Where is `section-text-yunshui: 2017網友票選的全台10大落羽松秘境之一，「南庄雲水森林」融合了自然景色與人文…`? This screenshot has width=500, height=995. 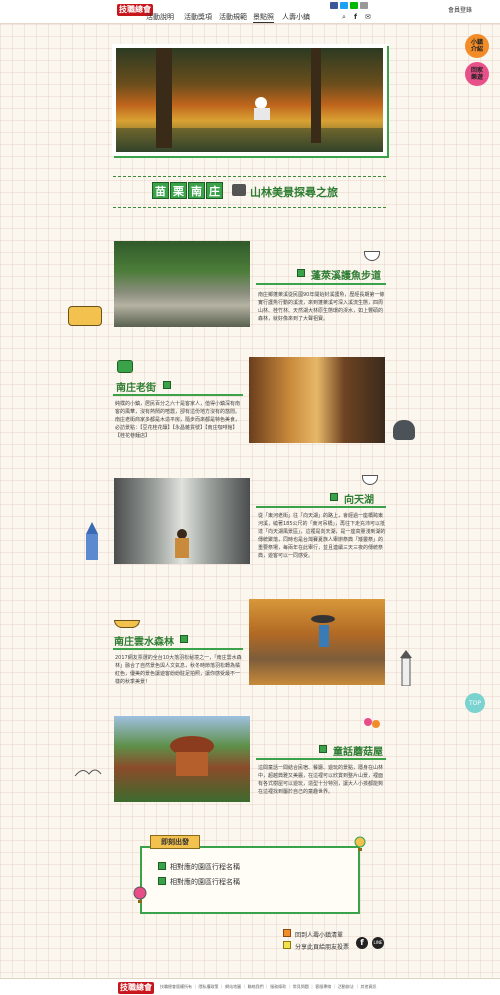 section-text-yunshui: 2017網友票選的全台10大落羽松秘境之一，「南庄雲水森林」融合了自然景色與人文… is located at coordinates (178, 670).